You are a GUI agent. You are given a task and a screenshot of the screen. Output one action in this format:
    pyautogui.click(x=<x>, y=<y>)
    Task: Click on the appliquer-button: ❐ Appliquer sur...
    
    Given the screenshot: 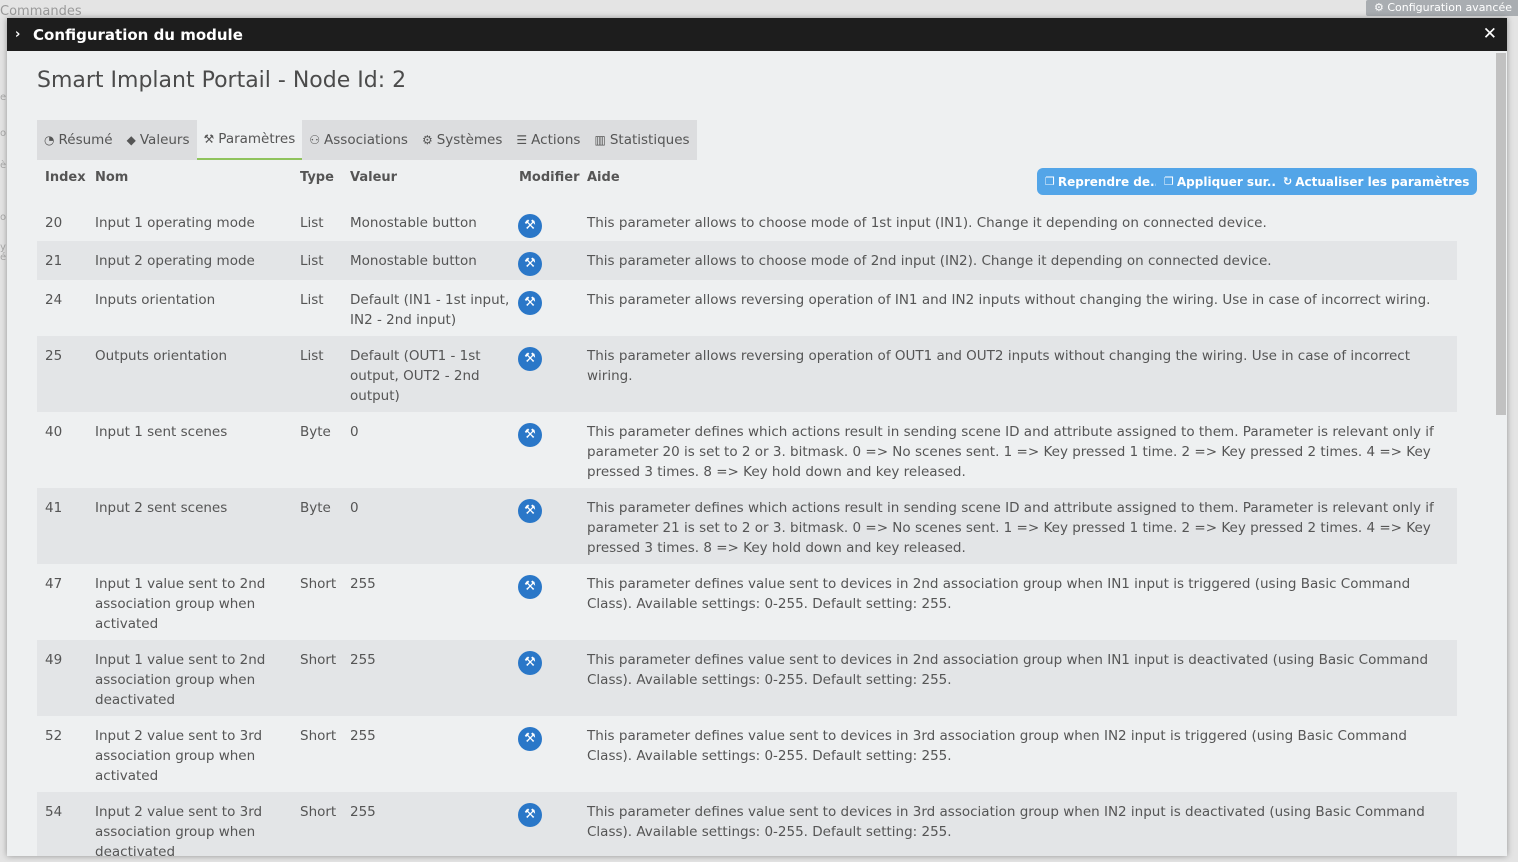 What is the action you would take?
    pyautogui.click(x=1222, y=181)
    